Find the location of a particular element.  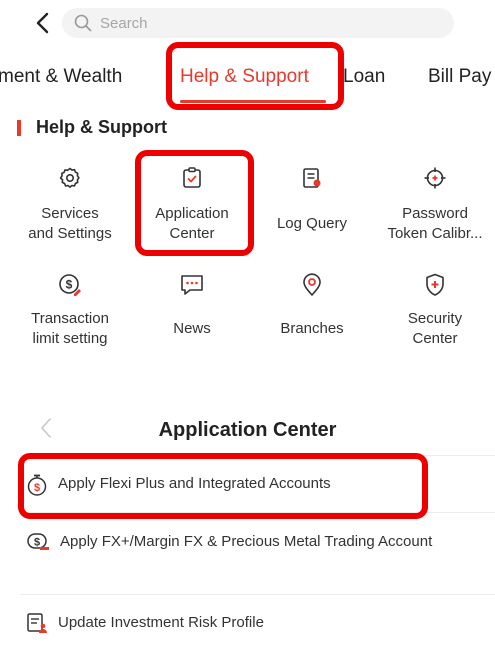

document-user-icon is located at coordinates (37, 623).